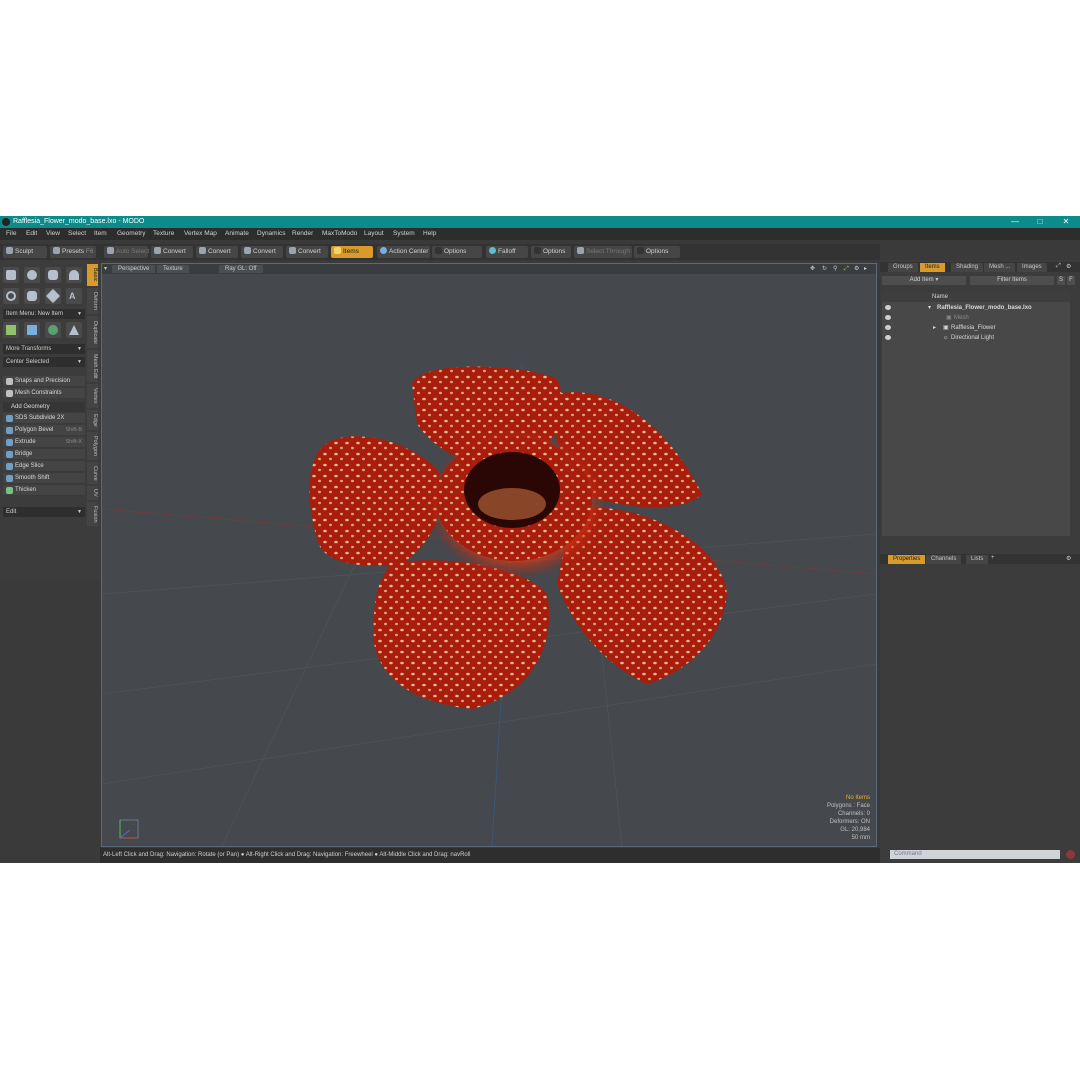 This screenshot has height=1080, width=1080. What do you see at coordinates (44, 454) in the screenshot?
I see `tool-bridge: Bridge` at bounding box center [44, 454].